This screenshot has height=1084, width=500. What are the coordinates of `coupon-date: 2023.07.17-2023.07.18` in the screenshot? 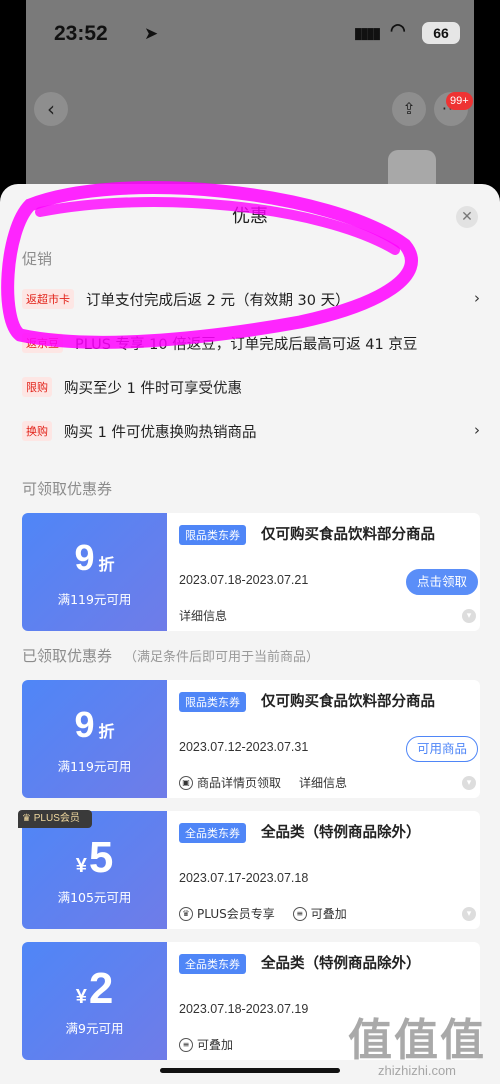 It's located at (244, 878).